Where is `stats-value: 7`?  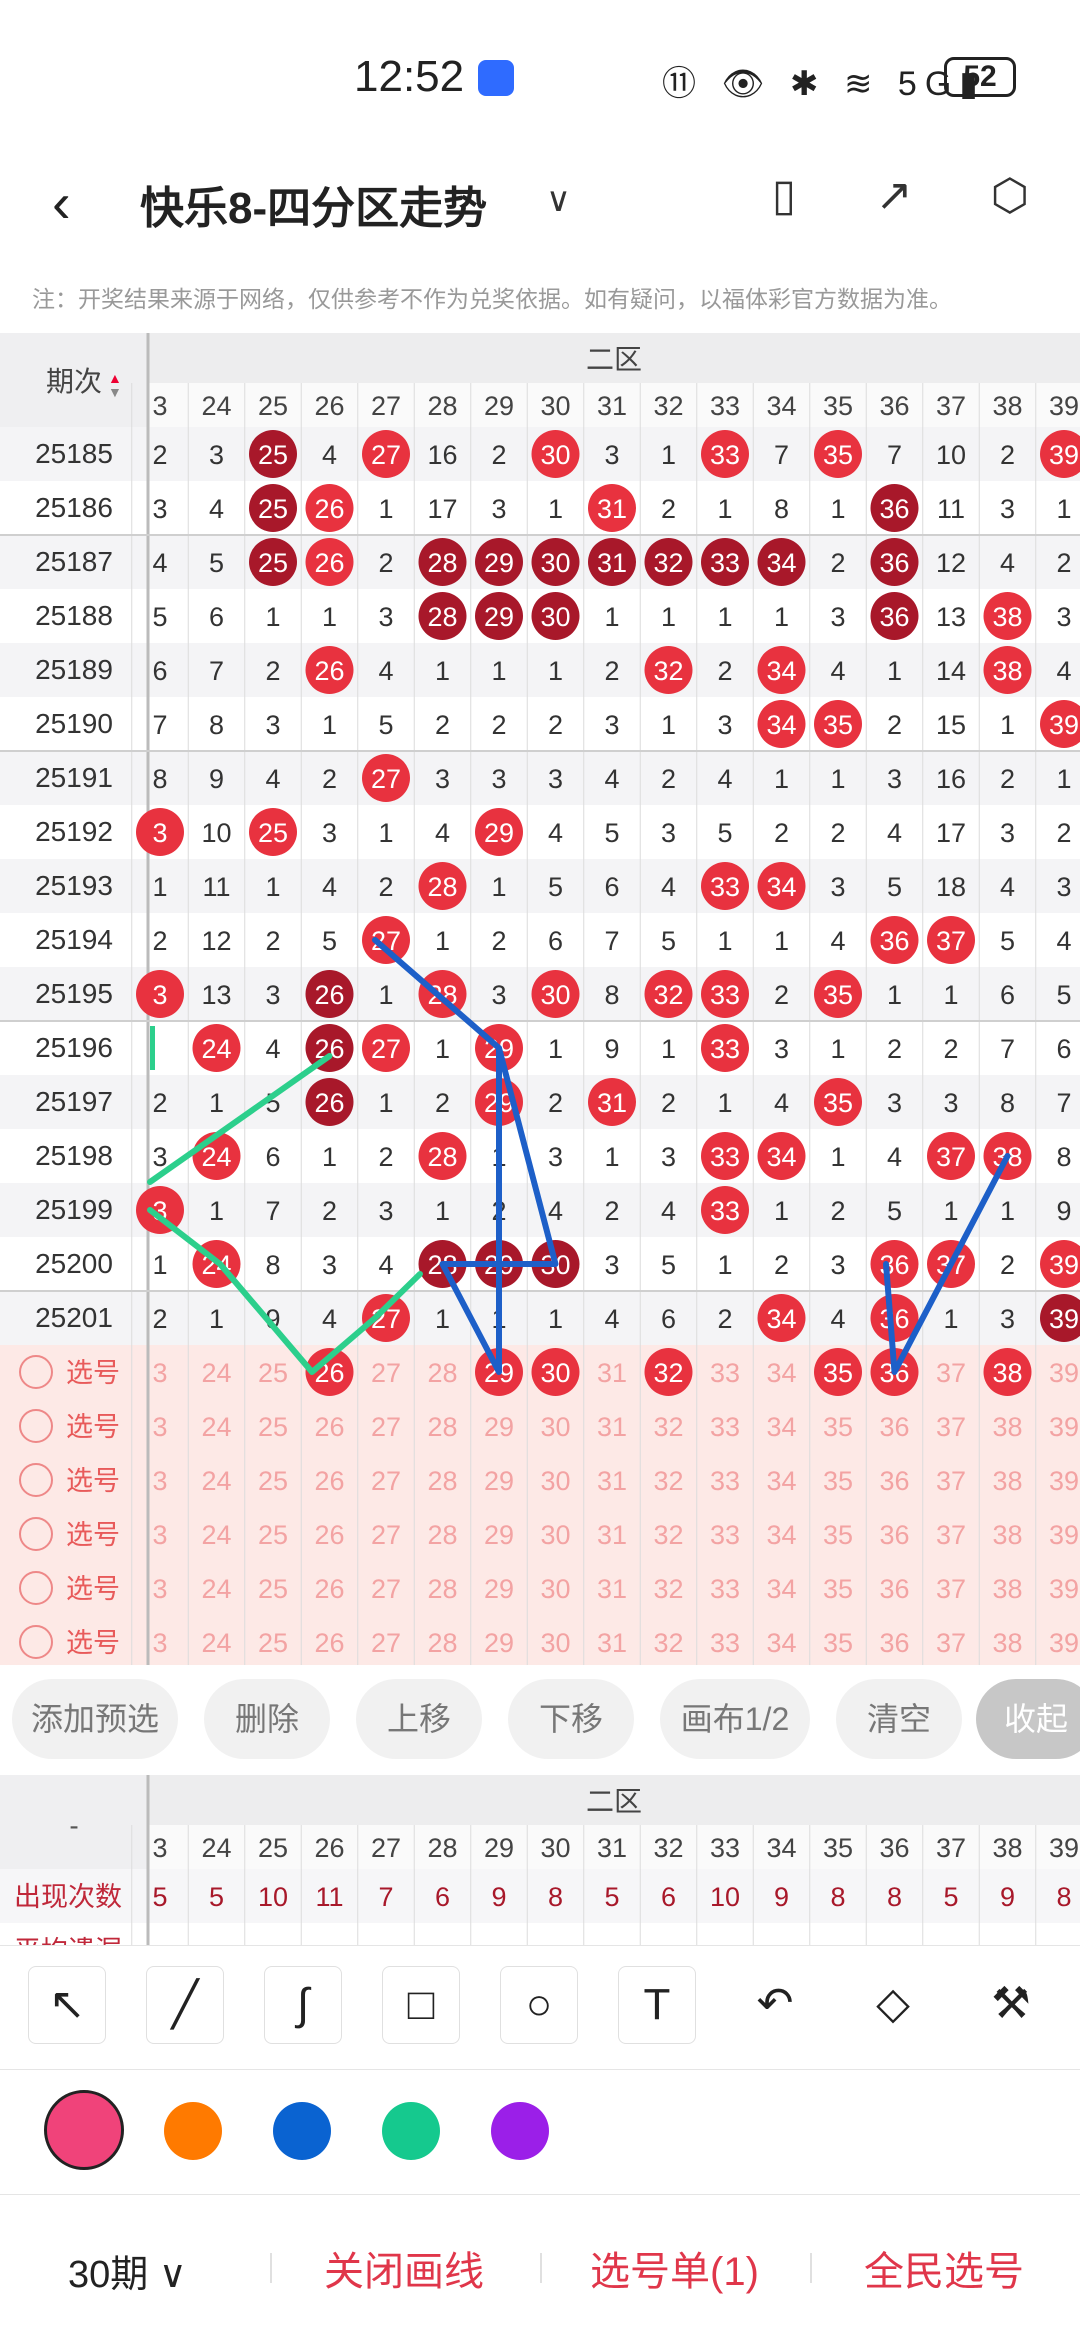 stats-value: 7 is located at coordinates (385, 1897).